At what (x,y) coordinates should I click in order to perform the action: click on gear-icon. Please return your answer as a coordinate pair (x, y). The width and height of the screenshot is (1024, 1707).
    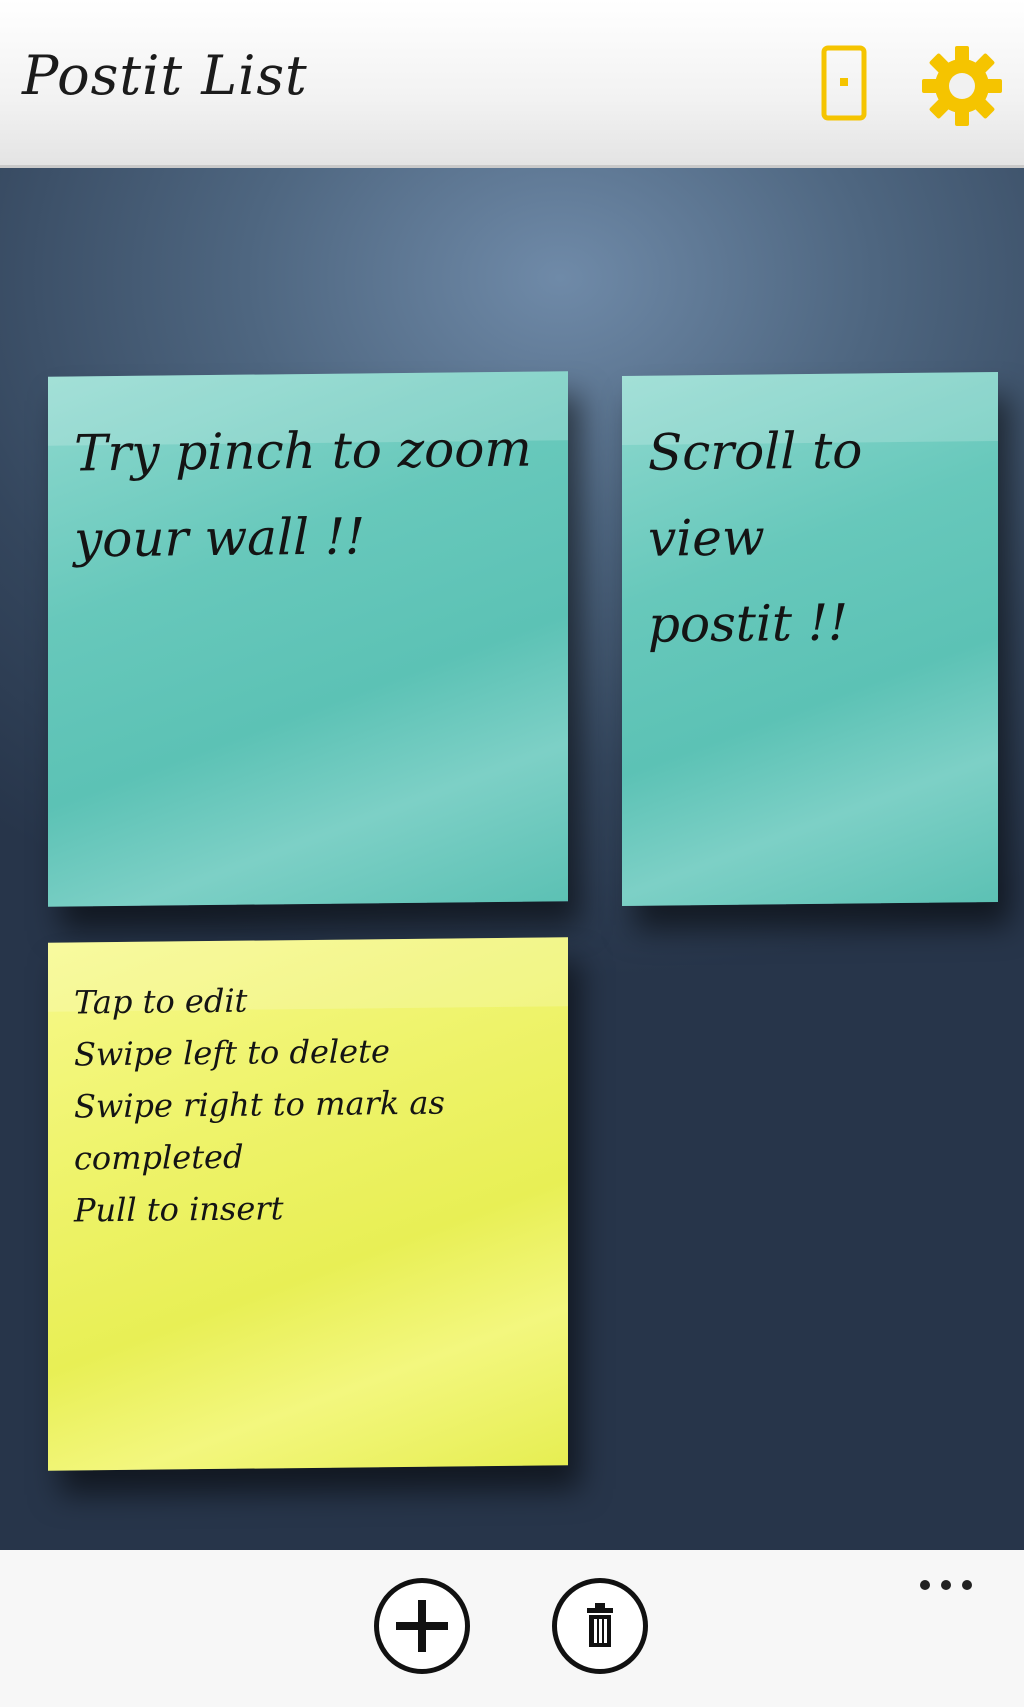
    Looking at the image, I should click on (962, 86).